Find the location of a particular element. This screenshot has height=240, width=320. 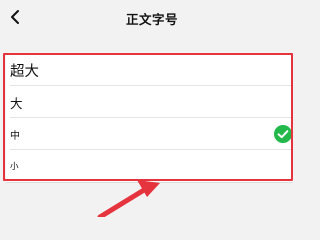

option-label: 小 is located at coordinates (14, 167).